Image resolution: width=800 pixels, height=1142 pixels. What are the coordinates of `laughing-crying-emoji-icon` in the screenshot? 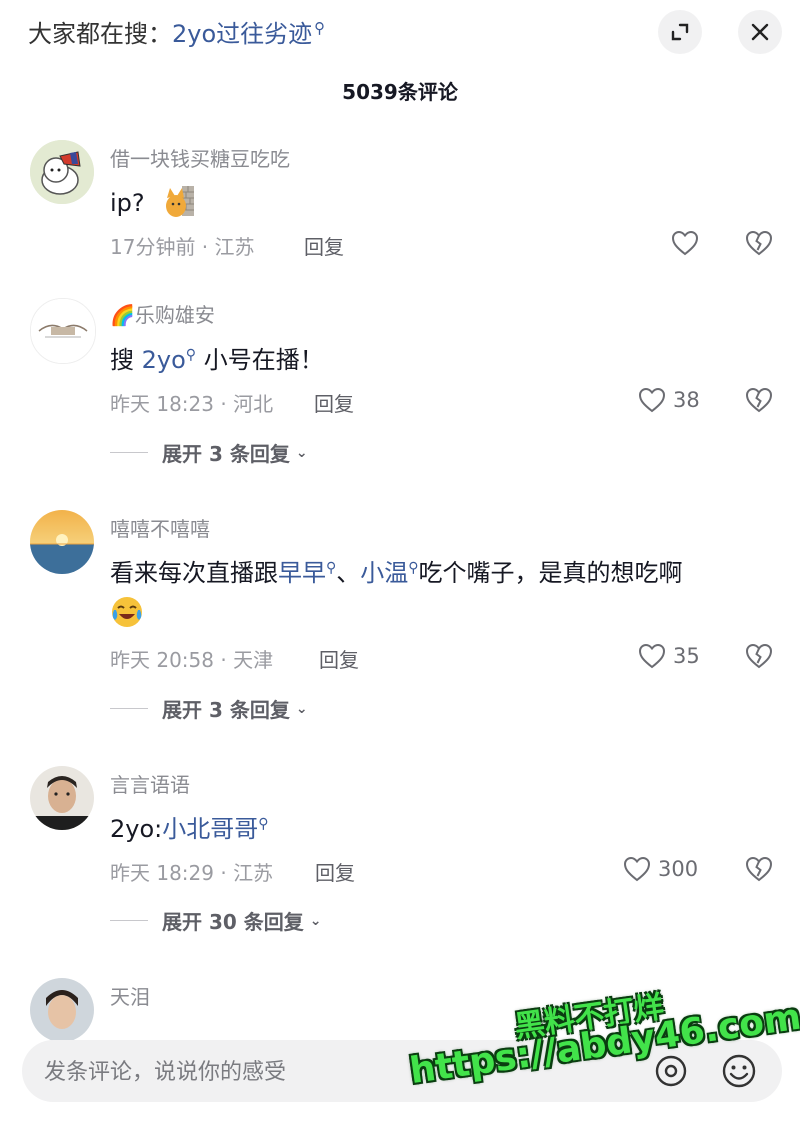 It's located at (127, 614).